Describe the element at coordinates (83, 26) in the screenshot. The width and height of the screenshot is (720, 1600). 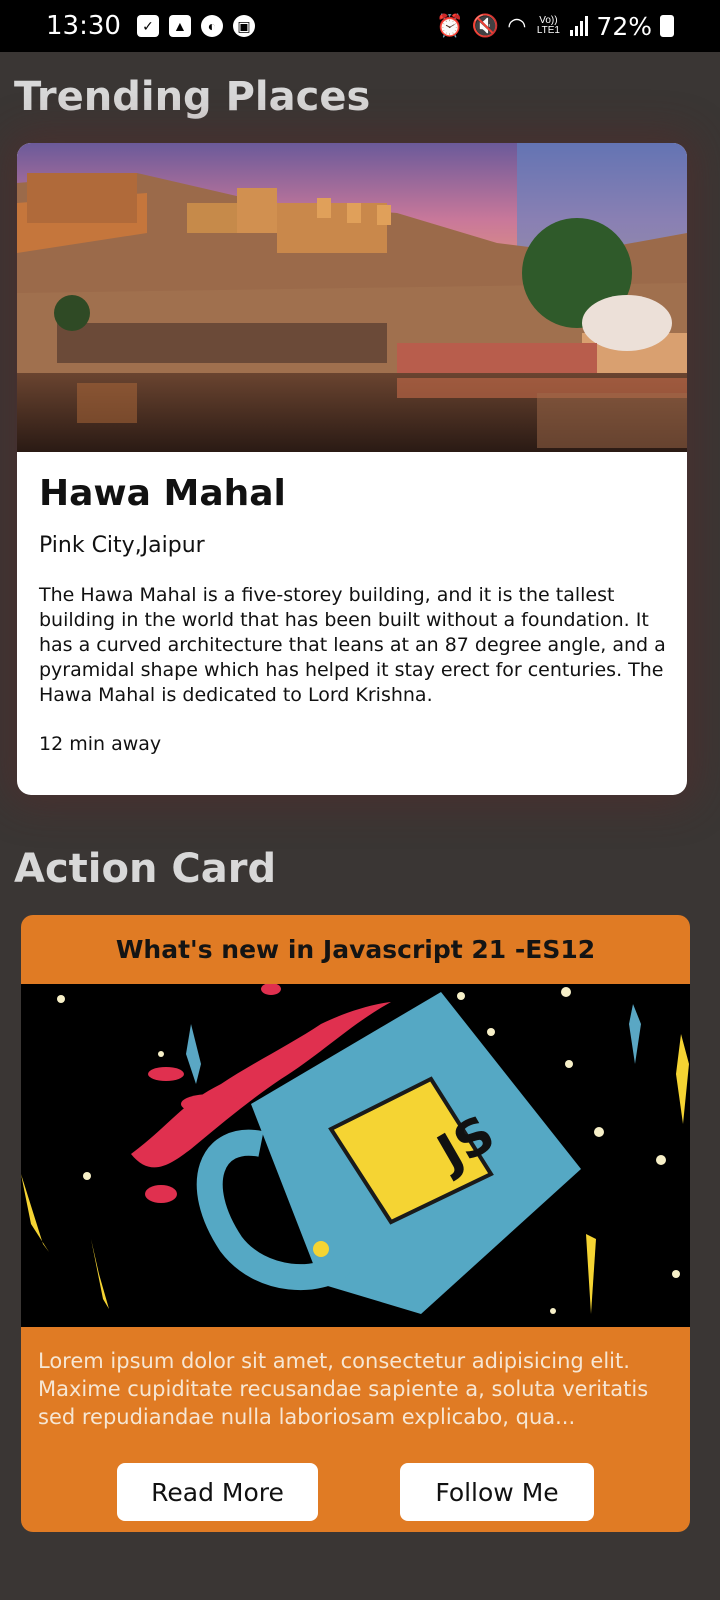
I see `status-time: 13:30` at that location.